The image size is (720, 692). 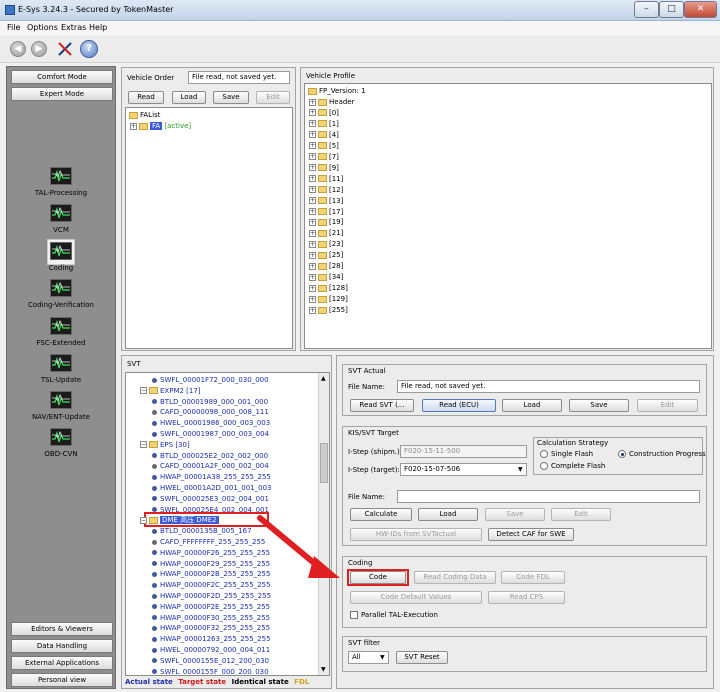 What do you see at coordinates (201, 412) in the screenshot?
I see `svt-sw-entry: CAFD_00000098_000_008_111` at bounding box center [201, 412].